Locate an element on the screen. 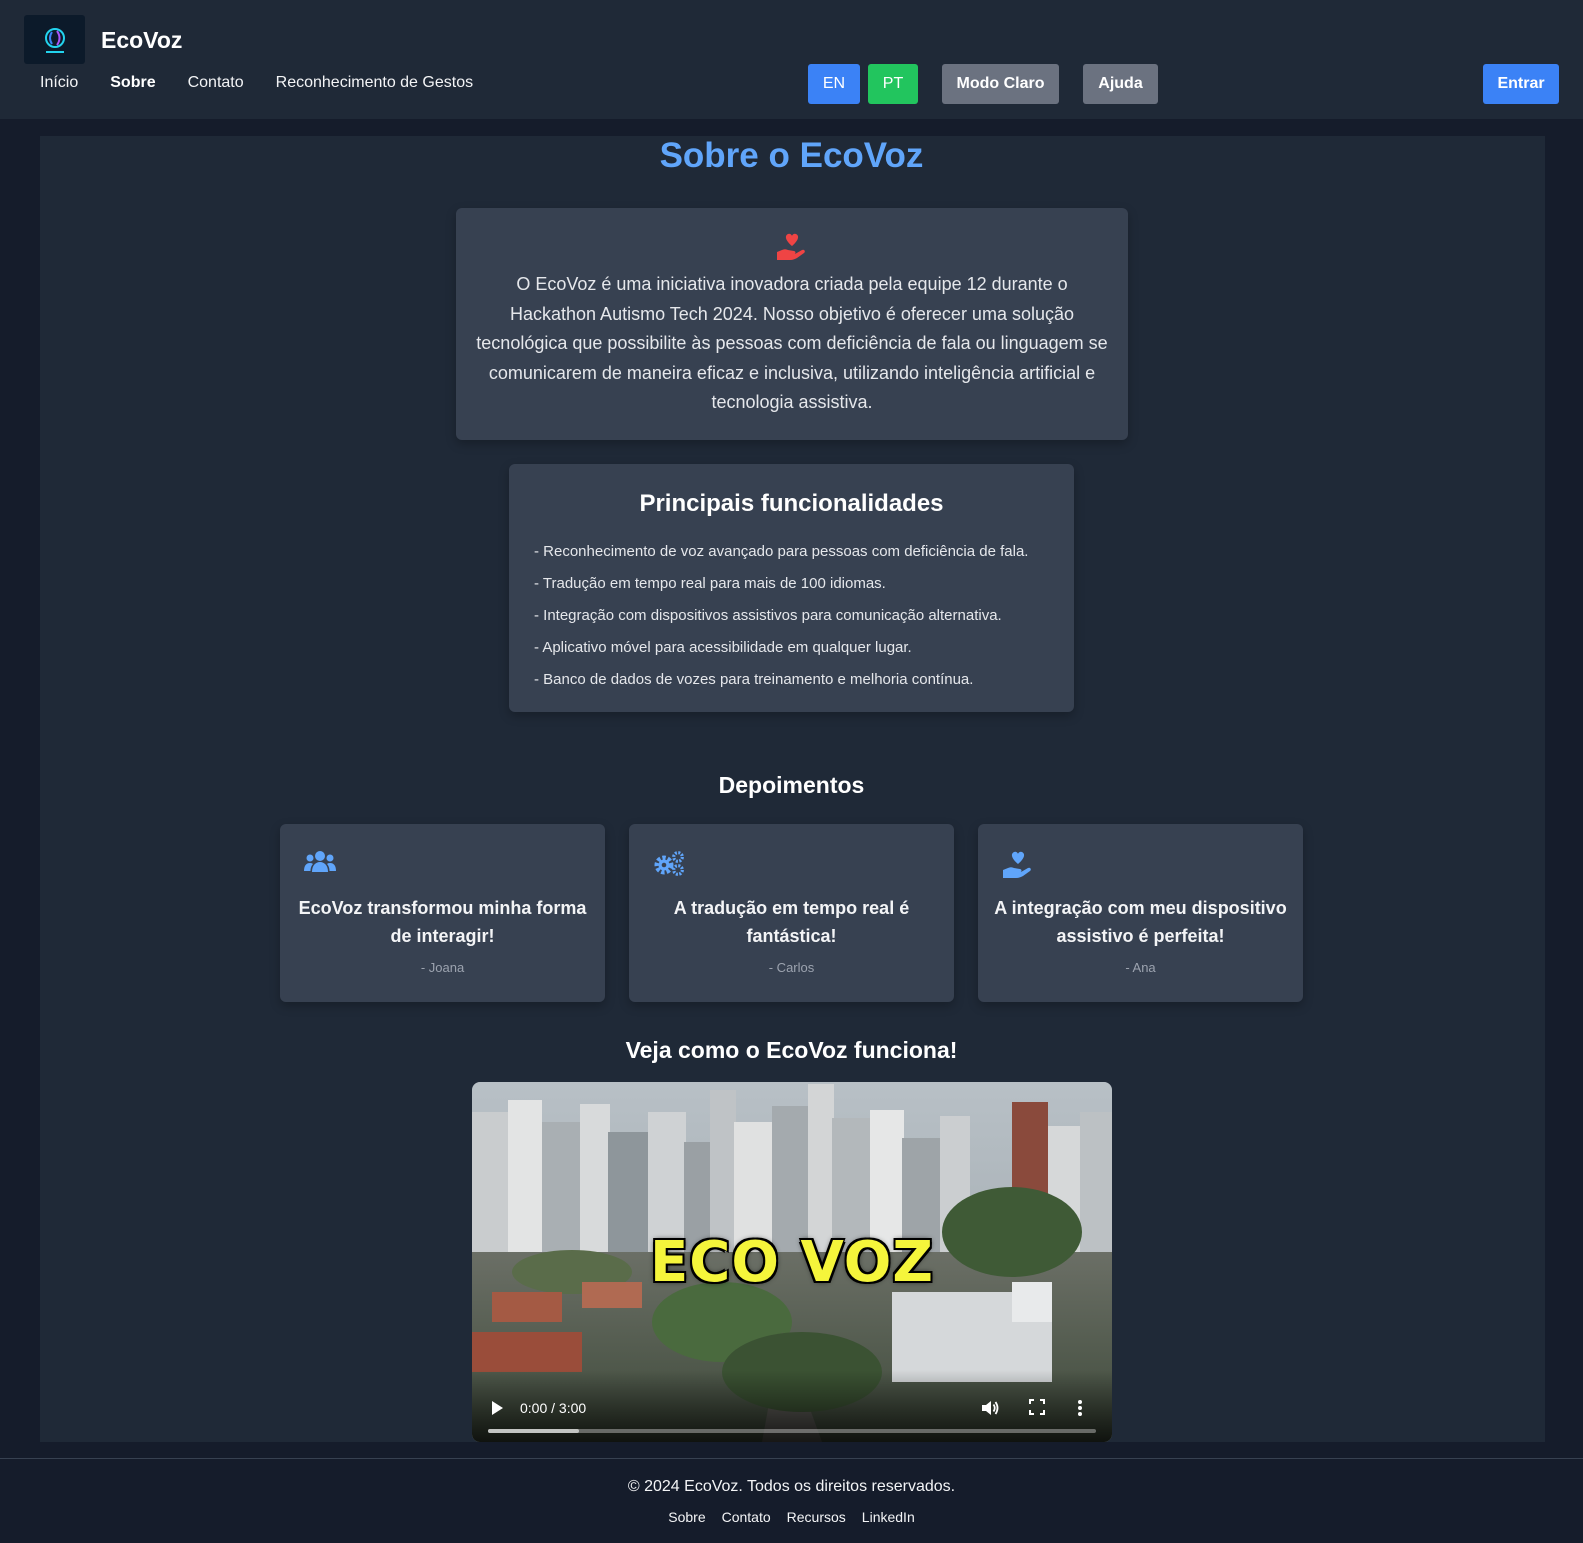 This screenshot has height=1543, width=1583. video-time: 0:00 / 3:00 is located at coordinates (553, 1408).